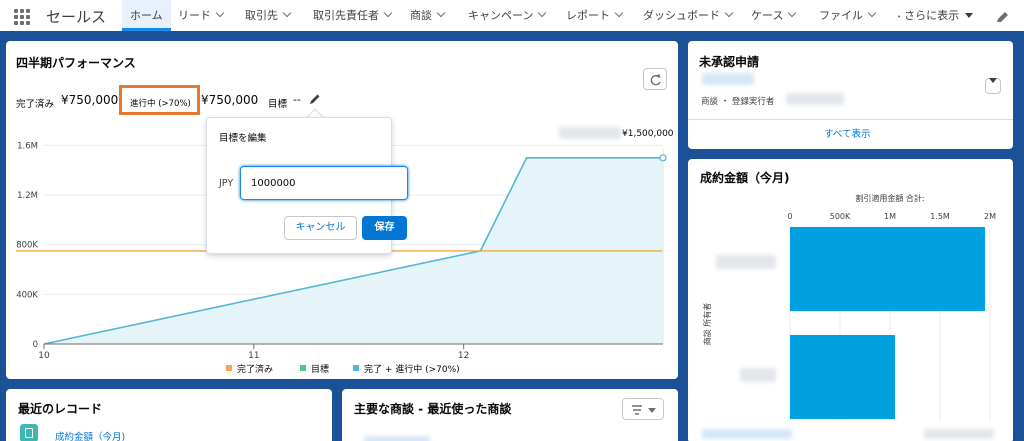 This screenshot has height=441, width=1024. Describe the element at coordinates (850, 119) in the screenshot. I see `divider` at that location.